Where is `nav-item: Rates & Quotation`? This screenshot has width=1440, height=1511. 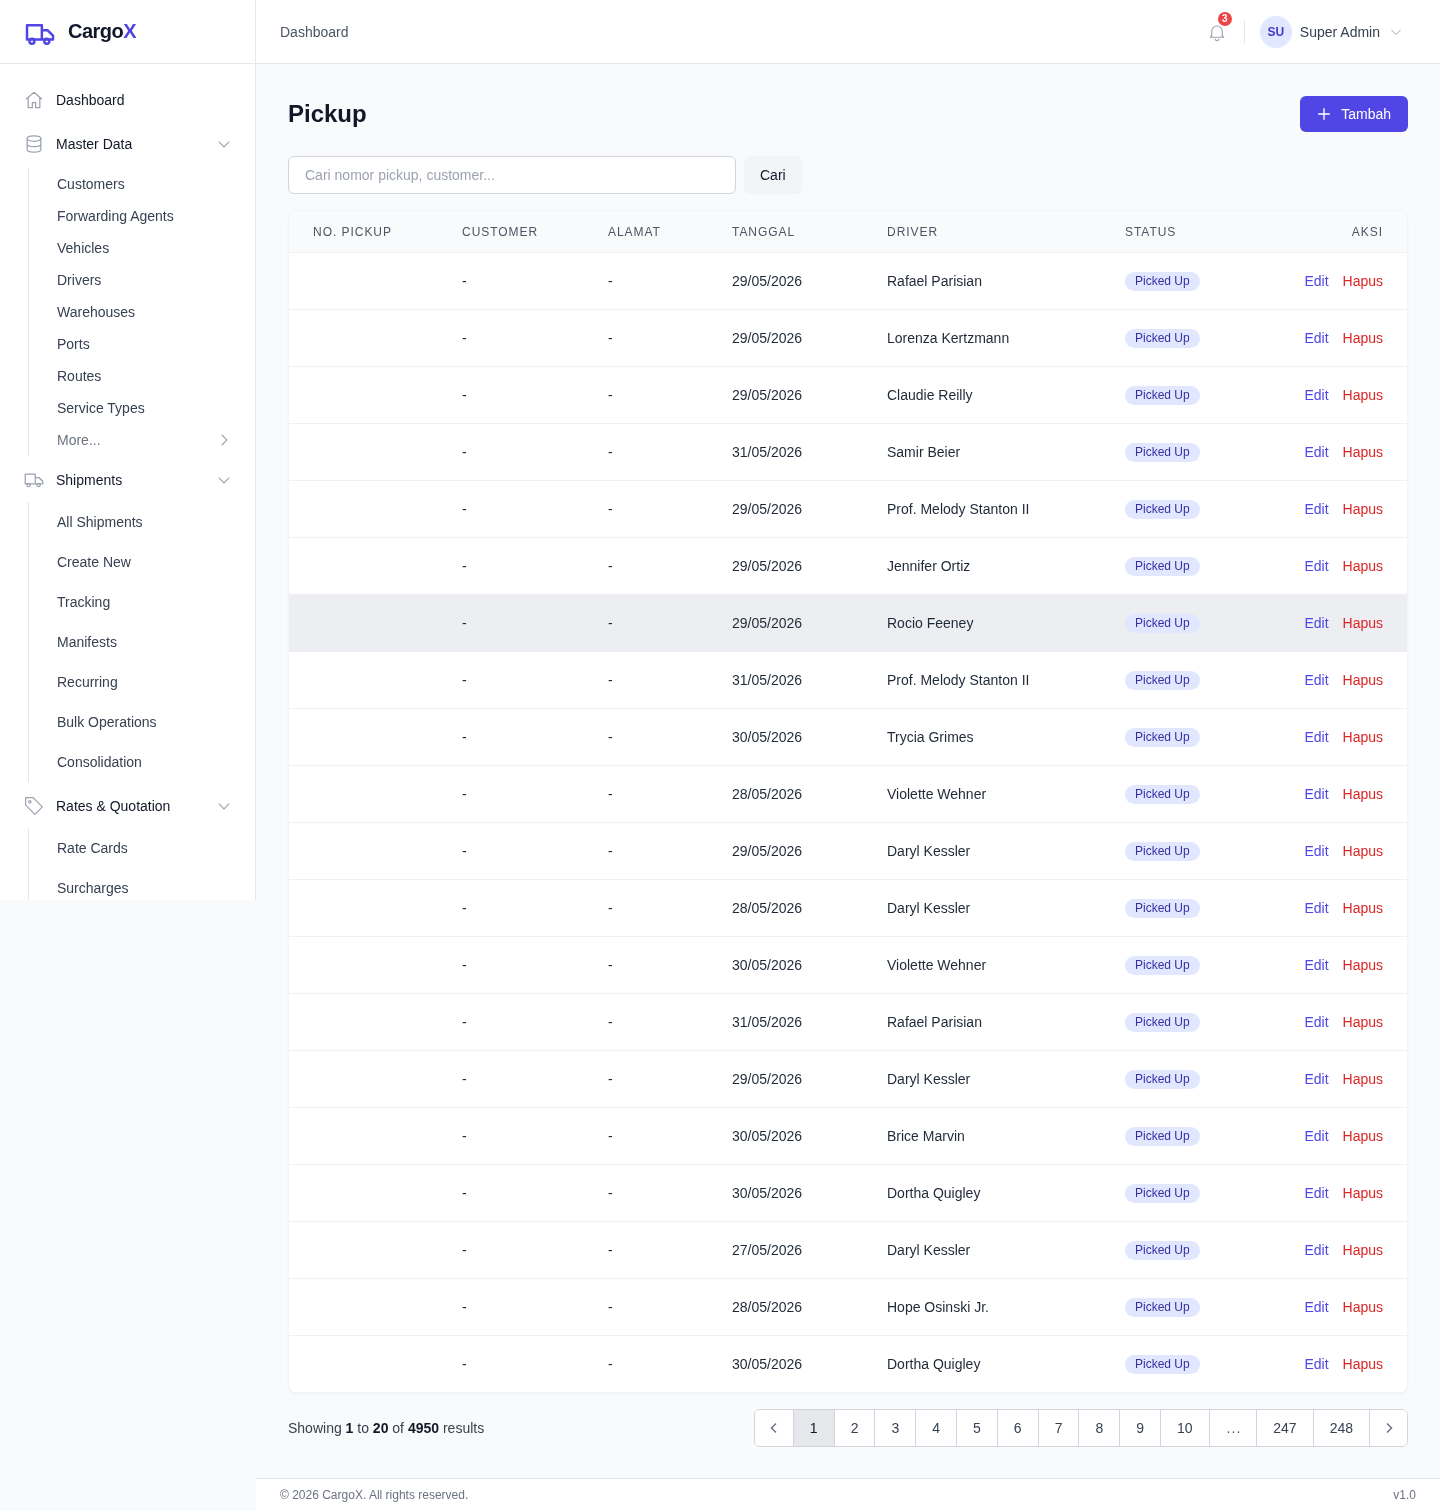
nav-item: Rates & Quotation is located at coordinates (127, 806).